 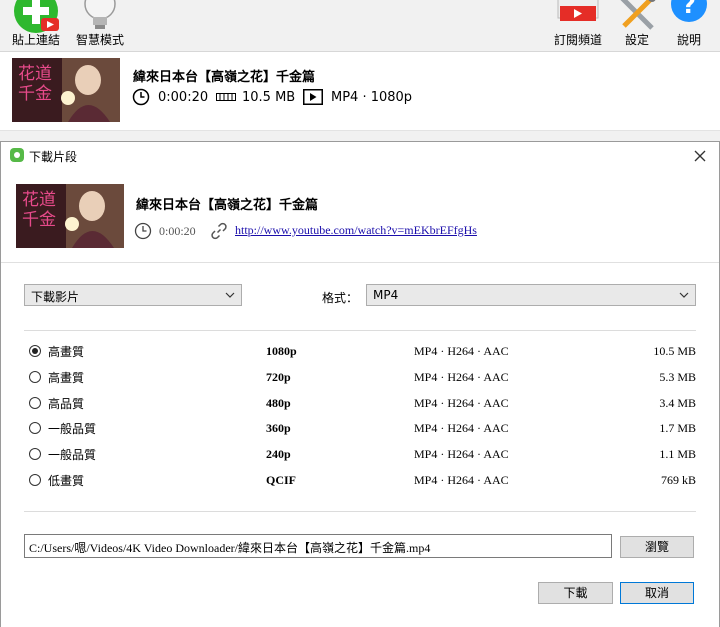 I want to click on file-size: 10.5 MB, so click(x=674, y=351).